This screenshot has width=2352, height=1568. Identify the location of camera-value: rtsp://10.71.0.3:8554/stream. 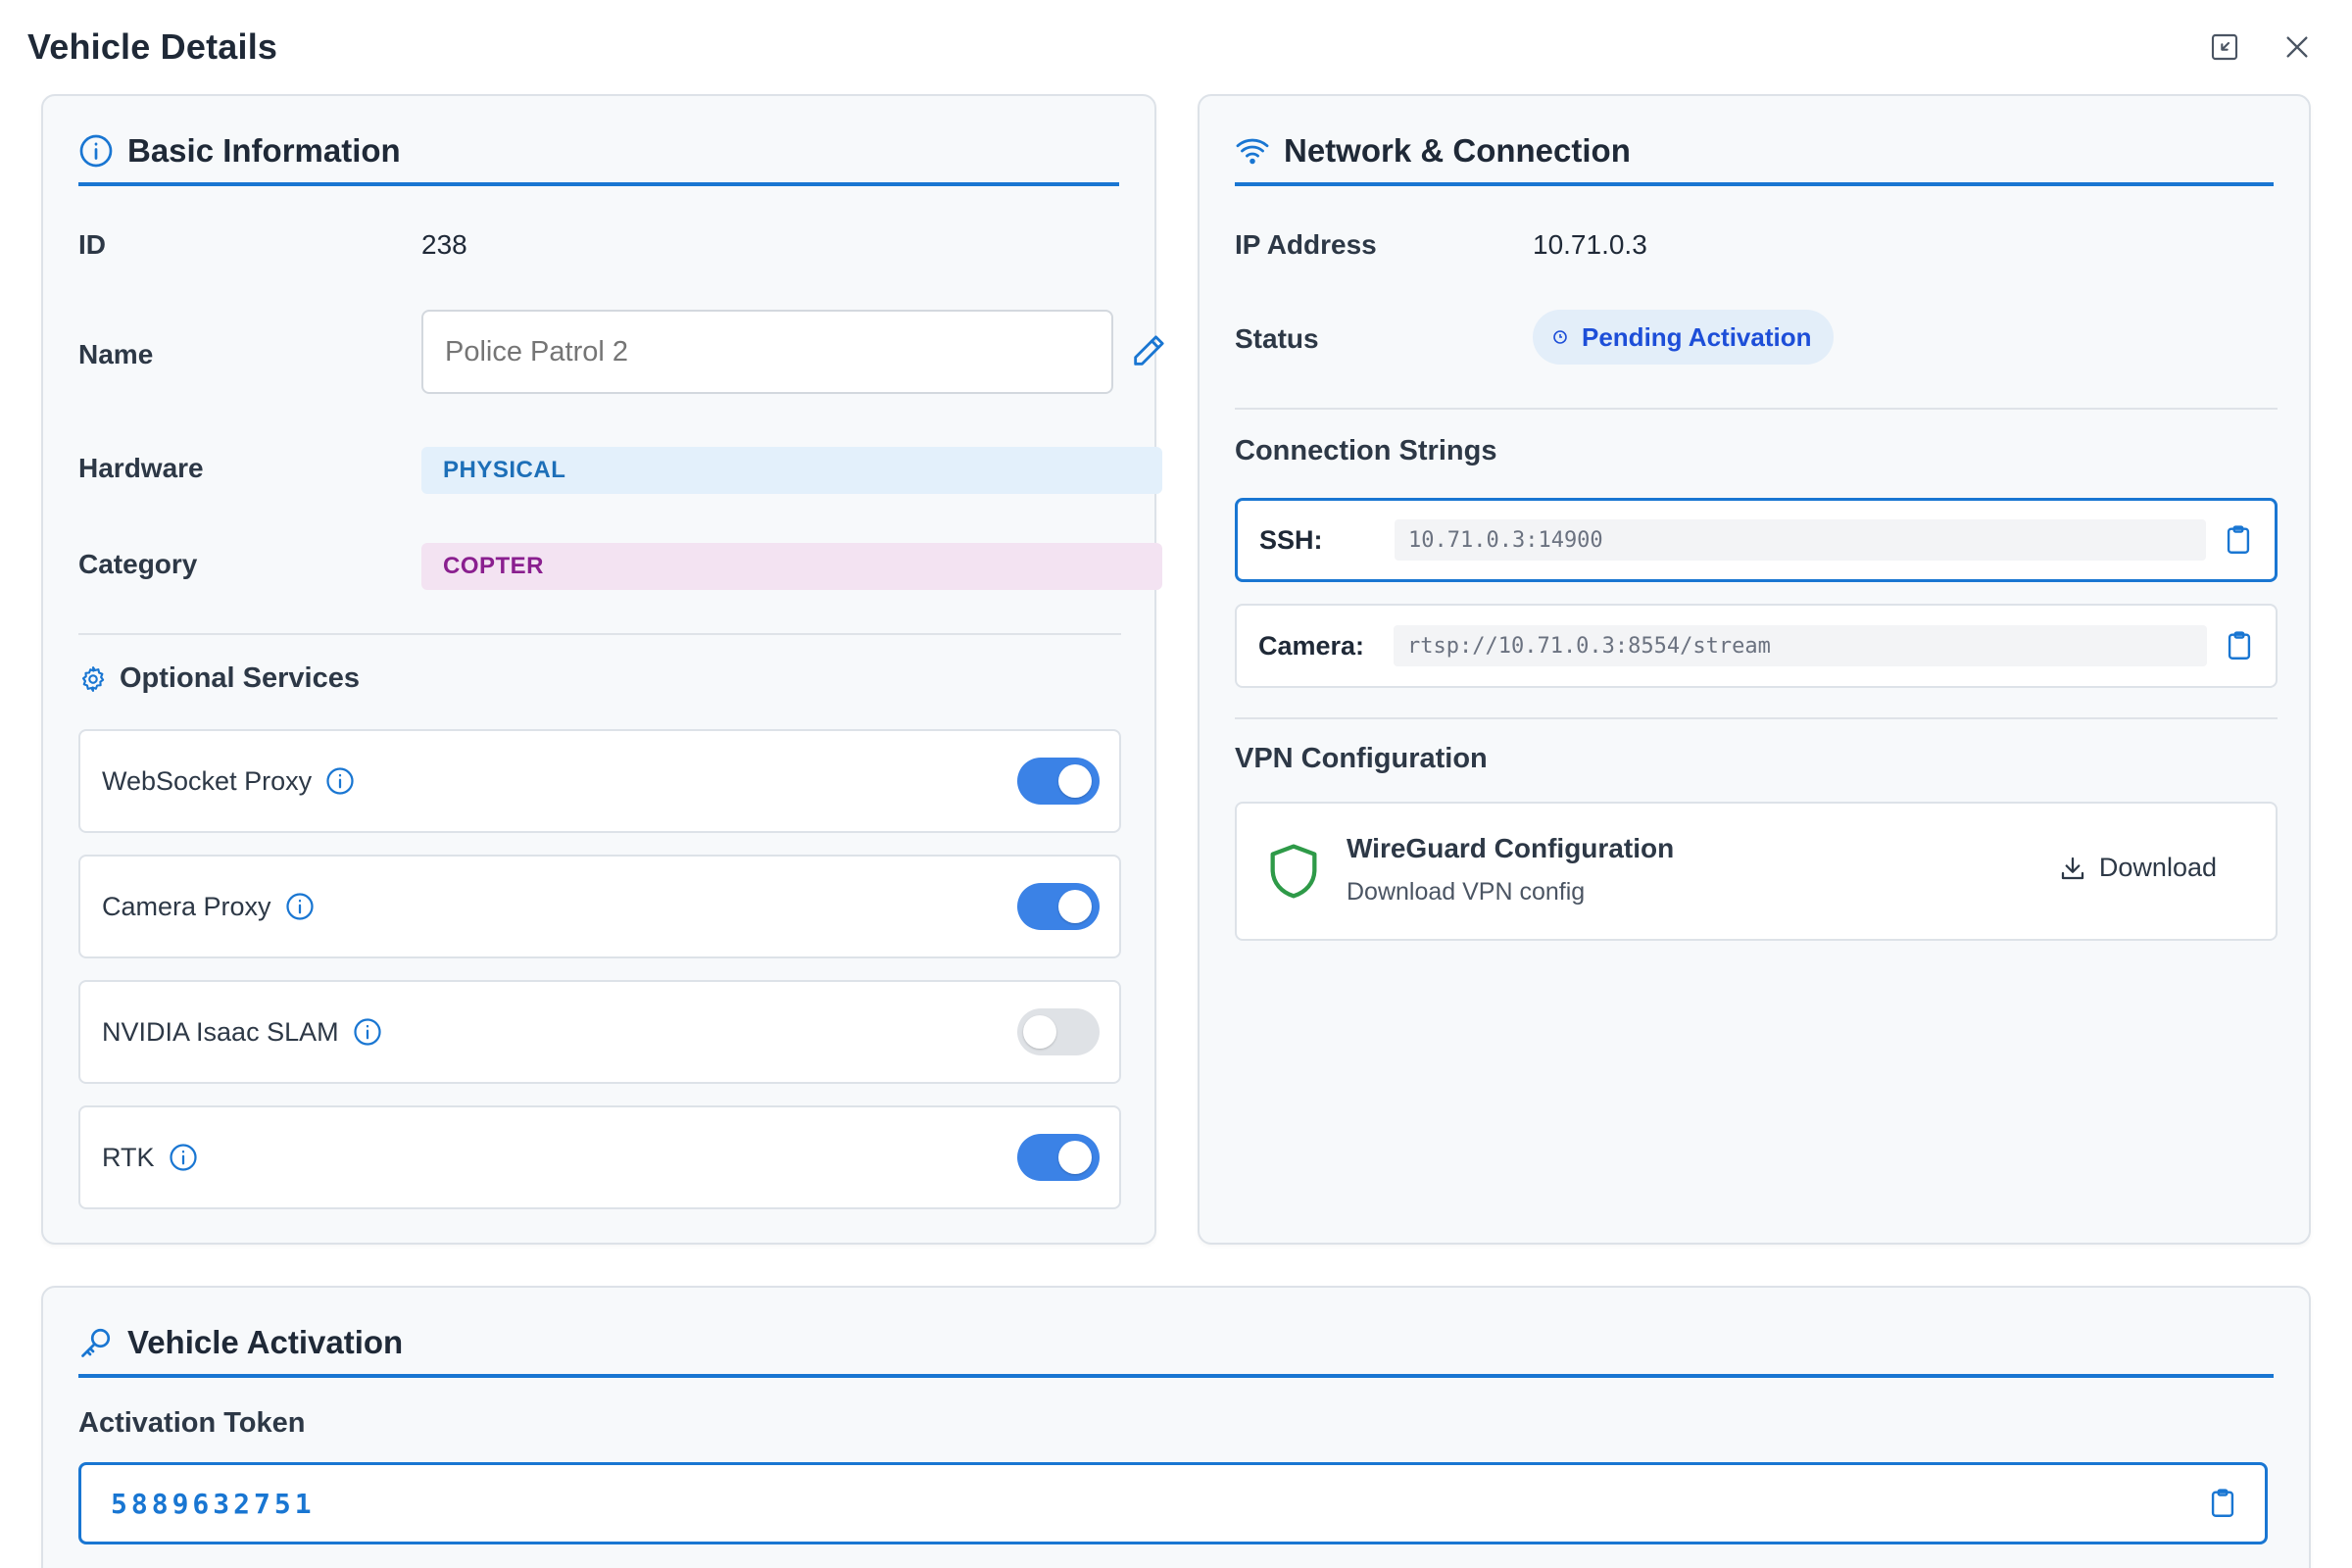
(1800, 645).